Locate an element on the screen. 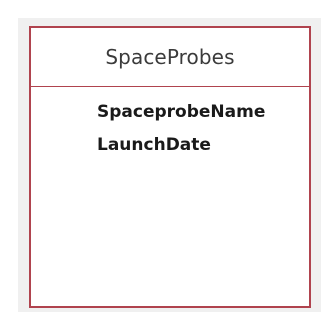 The height and width of the screenshot is (320, 333). table-title: SpaceProbes is located at coordinates (170, 57).